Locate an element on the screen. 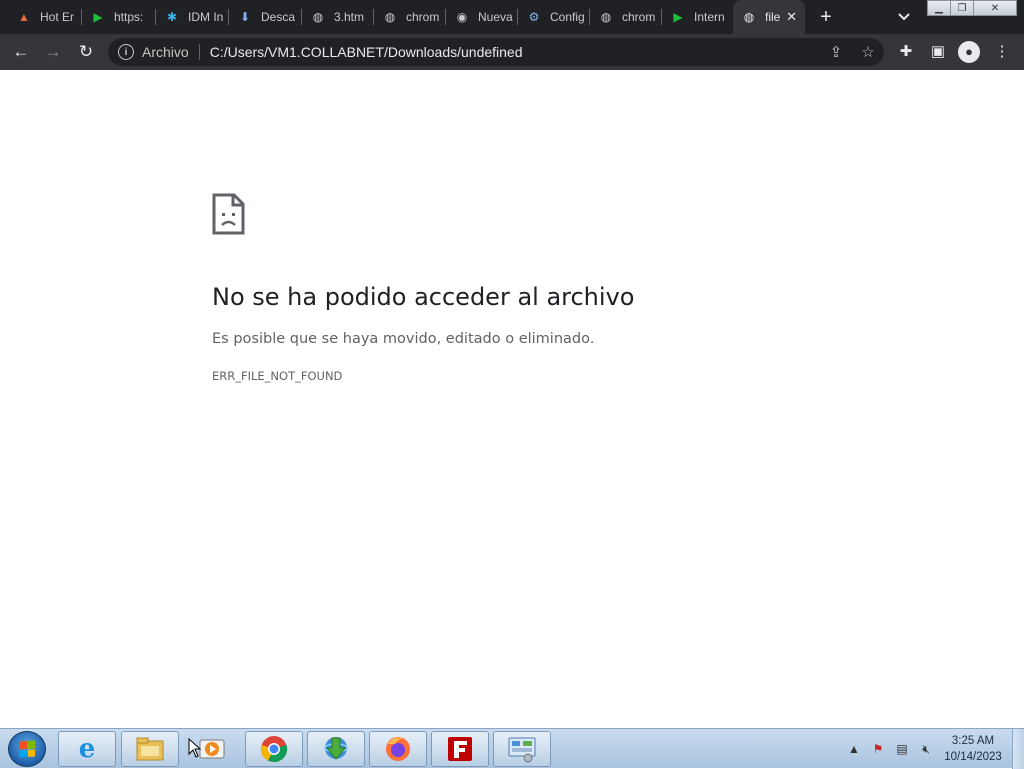 This screenshot has width=1024, height=769. tab-chrome-1: ◍ chrom is located at coordinates (410, 17).